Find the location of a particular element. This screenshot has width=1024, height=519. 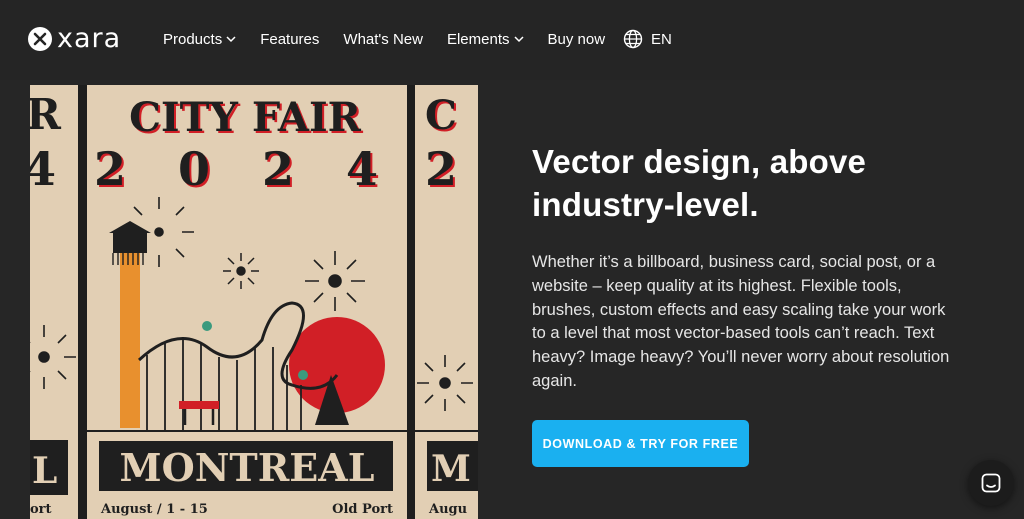

nav-products: Products is located at coordinates (199, 39).